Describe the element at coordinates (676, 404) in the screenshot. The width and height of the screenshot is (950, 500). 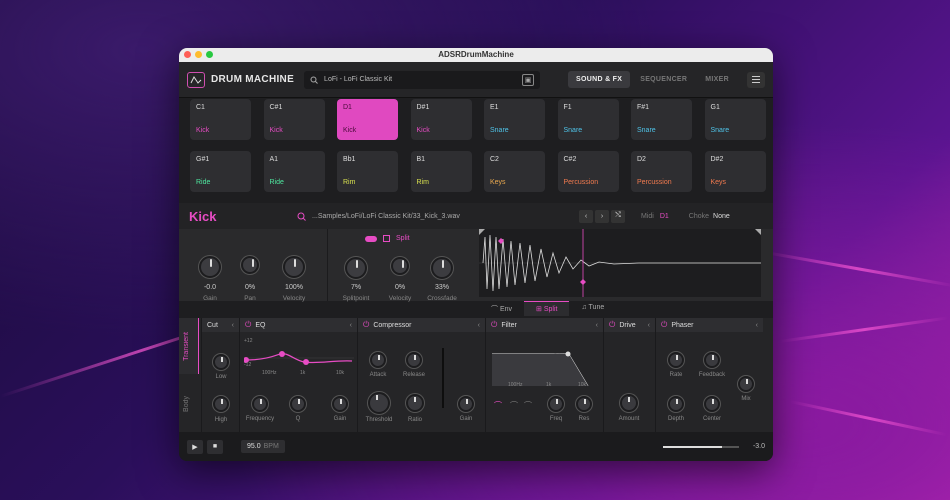
I see `depth-knob` at that location.